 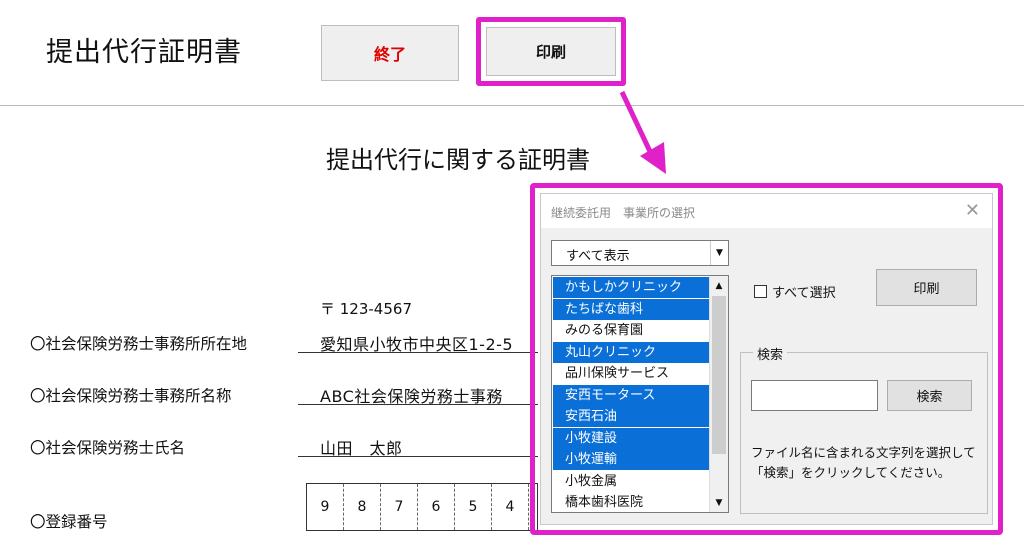 I want to click on print-button: 印刷, so click(x=551, y=51).